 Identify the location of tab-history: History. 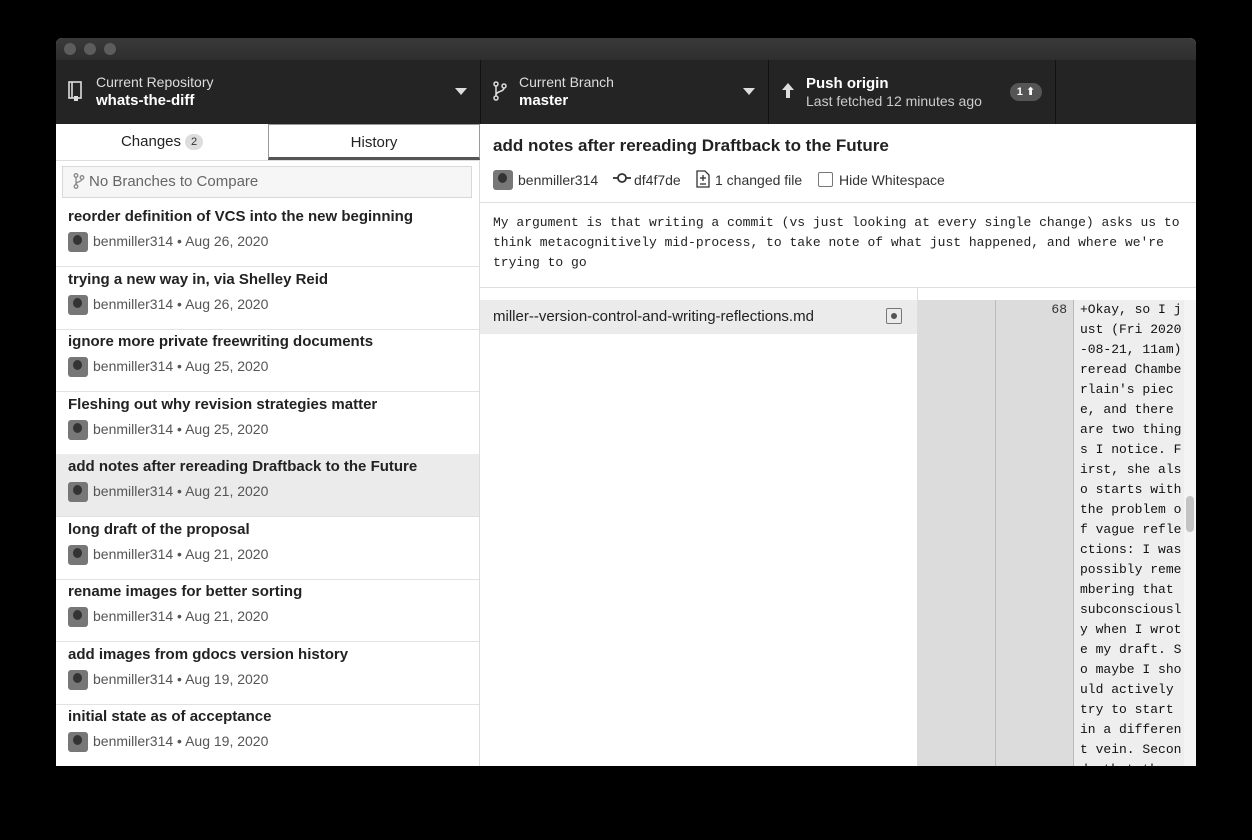
(374, 142).